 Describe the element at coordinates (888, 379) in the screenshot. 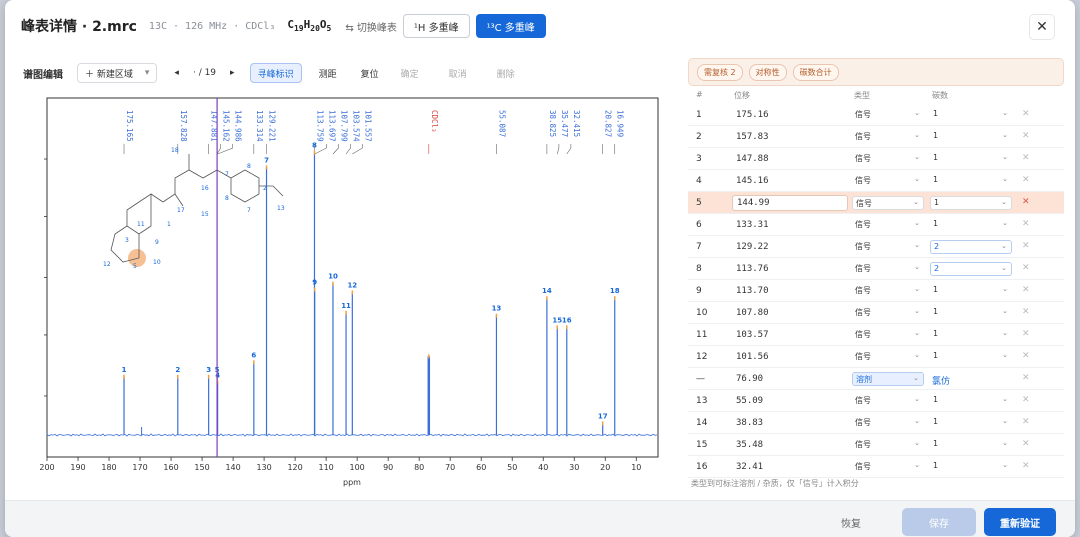

I see `type-select: 溶剂 ⌄` at that location.